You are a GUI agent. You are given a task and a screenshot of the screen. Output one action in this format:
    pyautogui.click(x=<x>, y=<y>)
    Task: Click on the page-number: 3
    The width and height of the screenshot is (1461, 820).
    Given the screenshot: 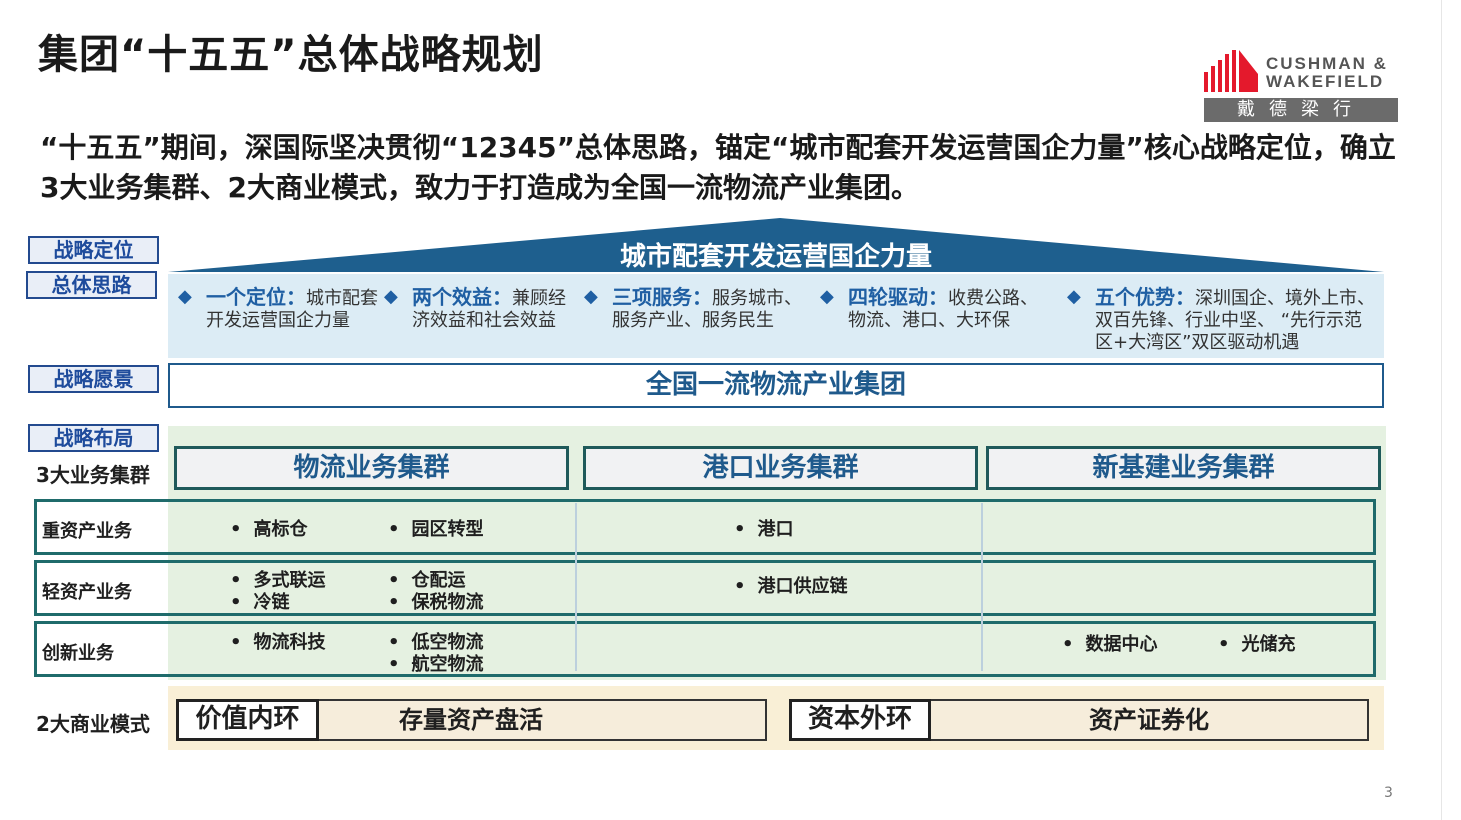 What is the action you would take?
    pyautogui.click(x=1388, y=793)
    